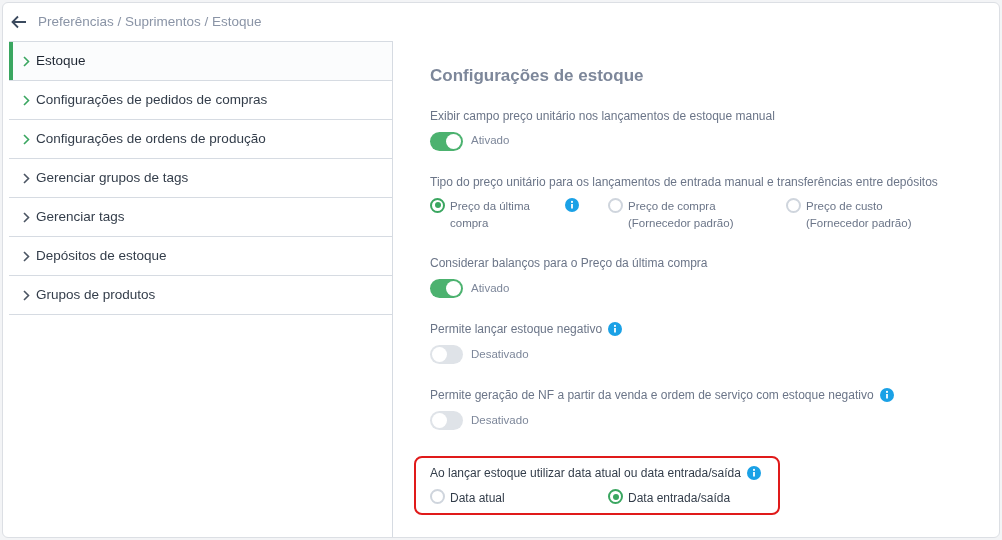 The width and height of the screenshot is (1002, 540). What do you see at coordinates (516, 329) in the screenshot?
I see `setting-label: Permite lançar estoque negativo` at bounding box center [516, 329].